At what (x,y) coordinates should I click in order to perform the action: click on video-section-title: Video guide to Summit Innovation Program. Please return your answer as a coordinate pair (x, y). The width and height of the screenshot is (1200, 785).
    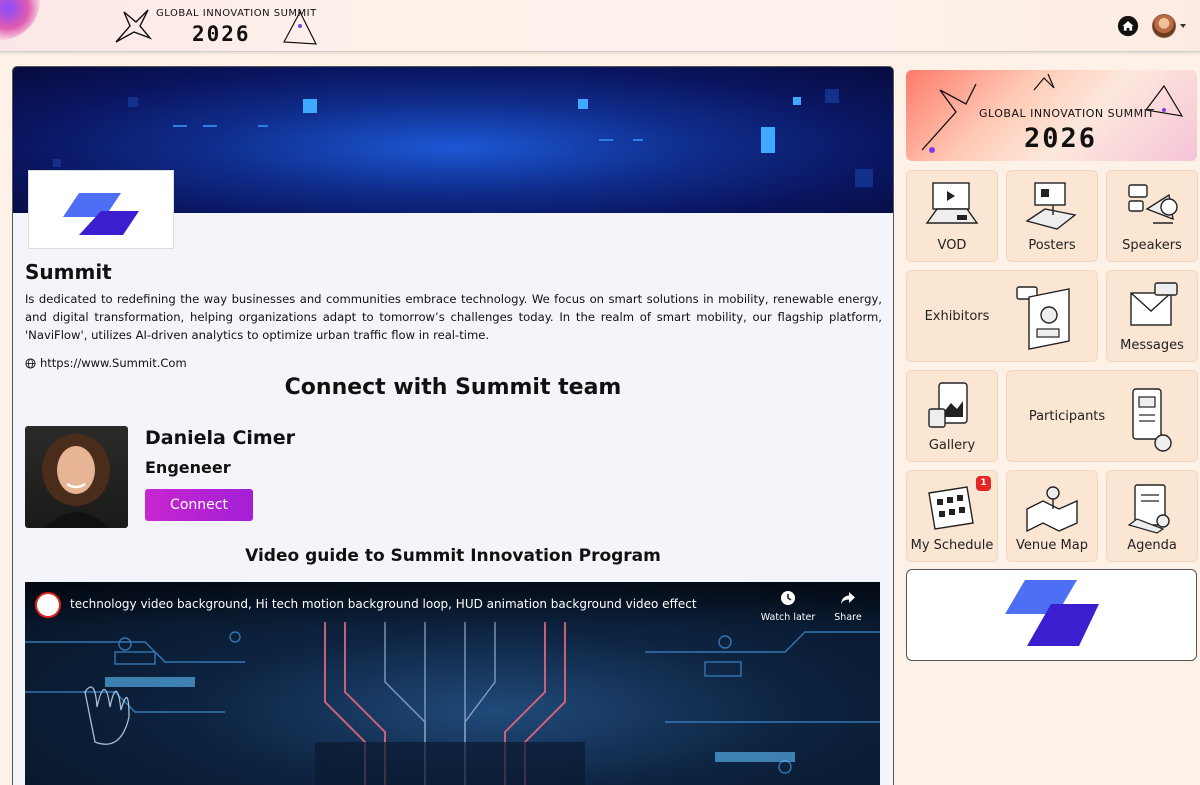
    Looking at the image, I should click on (453, 556).